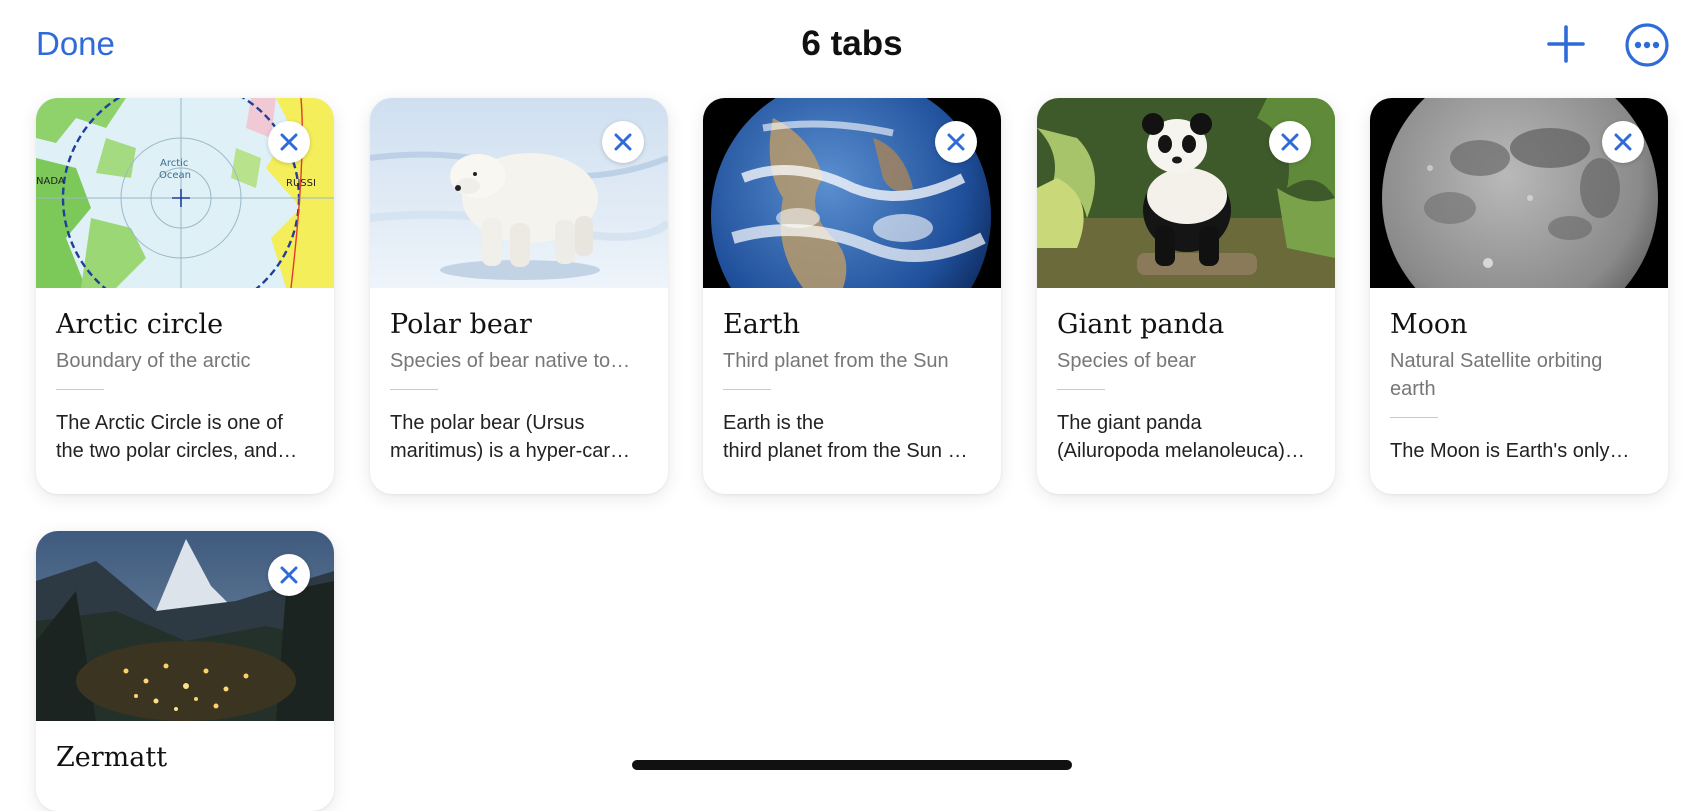 The height and width of the screenshot is (811, 1704). Describe the element at coordinates (112, 757) in the screenshot. I see `tab-title: Zermatt` at that location.